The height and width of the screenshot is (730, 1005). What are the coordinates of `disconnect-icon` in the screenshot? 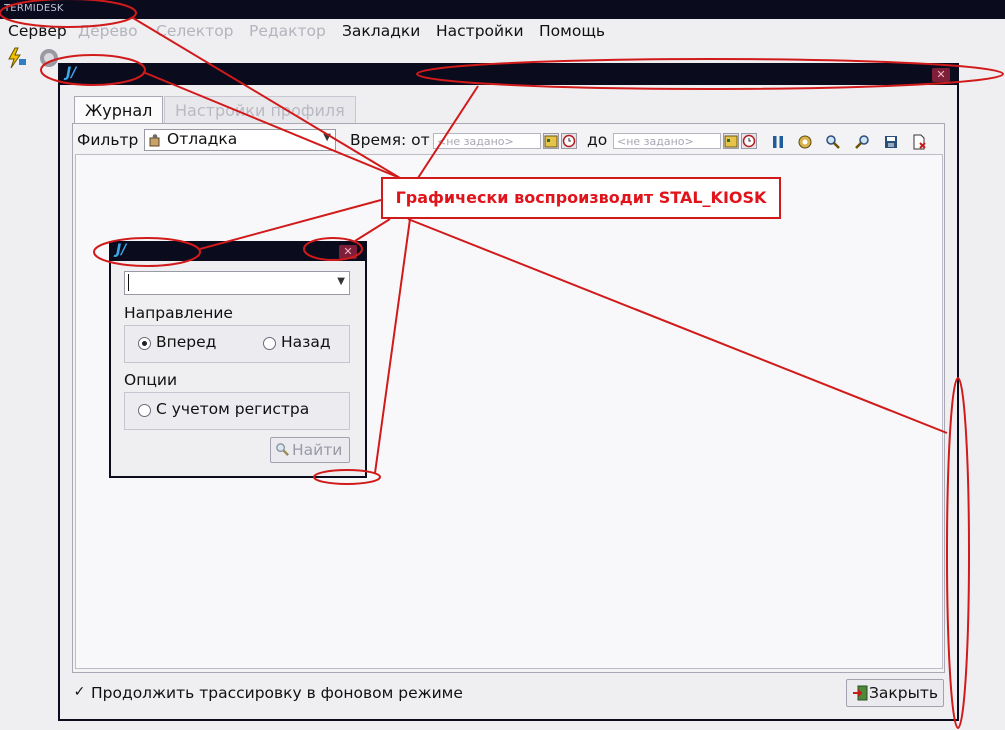 It's located at (49, 58).